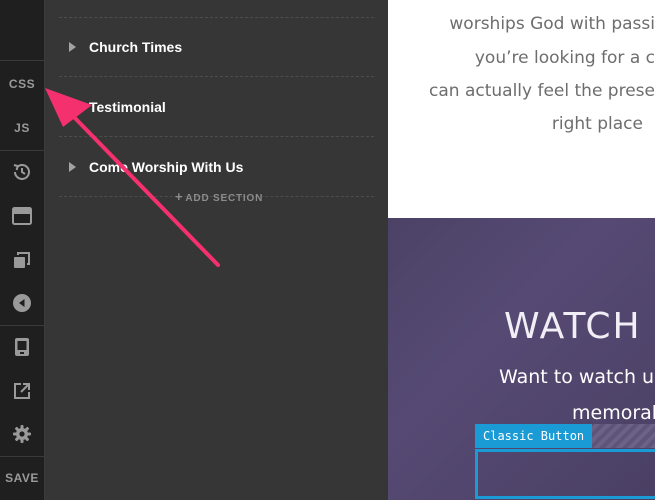  I want to click on history-button, so click(22, 172).